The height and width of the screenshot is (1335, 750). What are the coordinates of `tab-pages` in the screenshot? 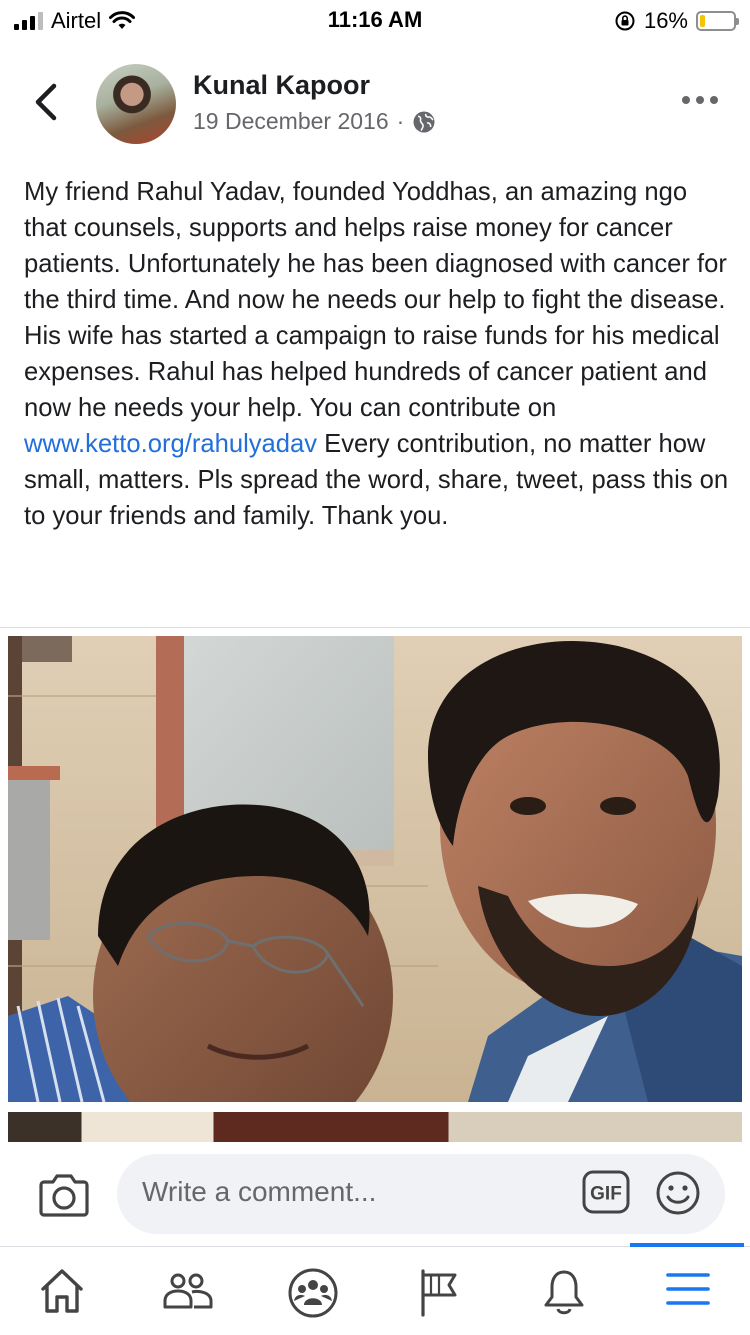 It's located at (439, 1291).